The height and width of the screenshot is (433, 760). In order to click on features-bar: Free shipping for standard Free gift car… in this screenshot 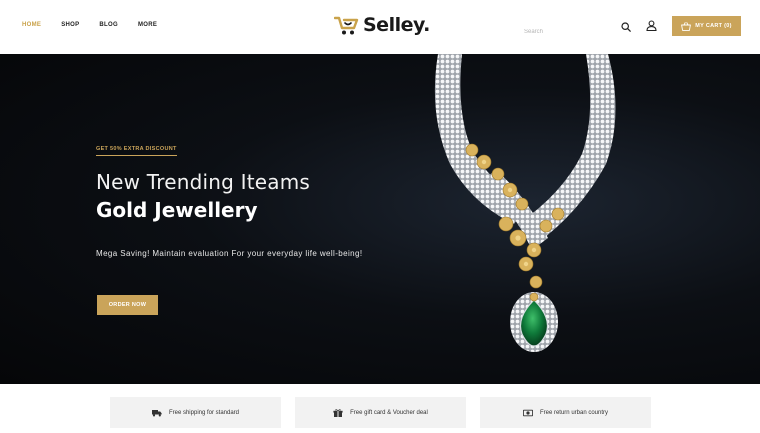, I will do `click(380, 408)`.